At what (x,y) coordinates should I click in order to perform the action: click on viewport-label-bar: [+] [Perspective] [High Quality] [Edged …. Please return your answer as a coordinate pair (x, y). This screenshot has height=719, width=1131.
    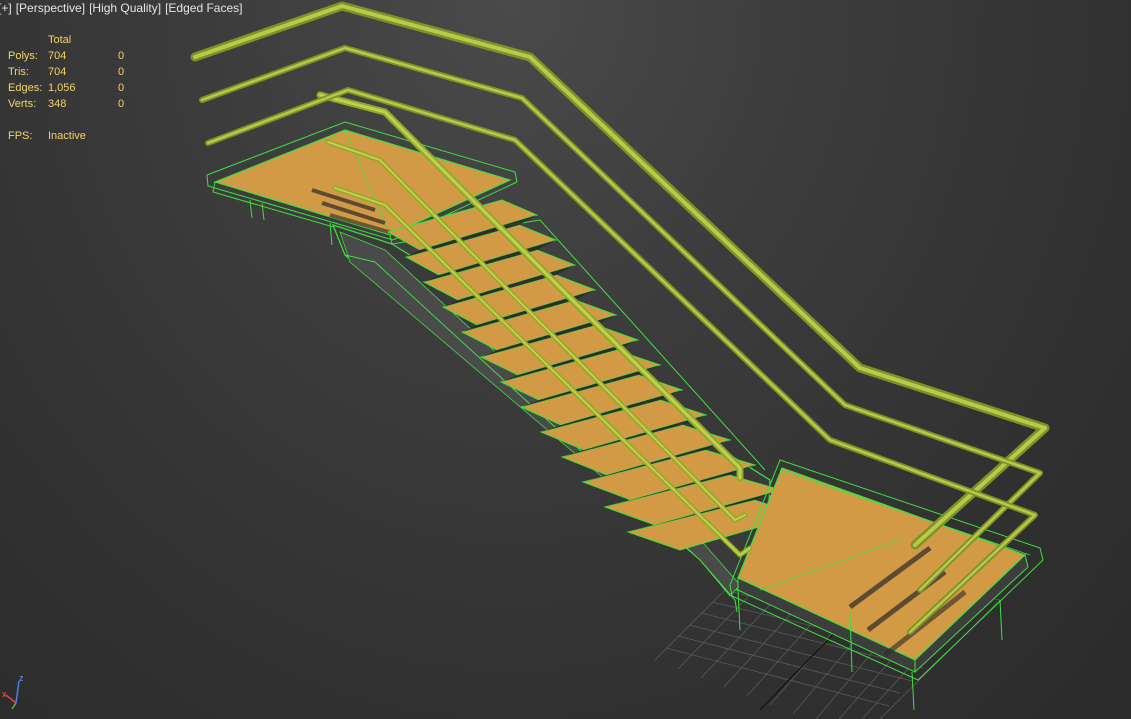
    Looking at the image, I should click on (121, 8).